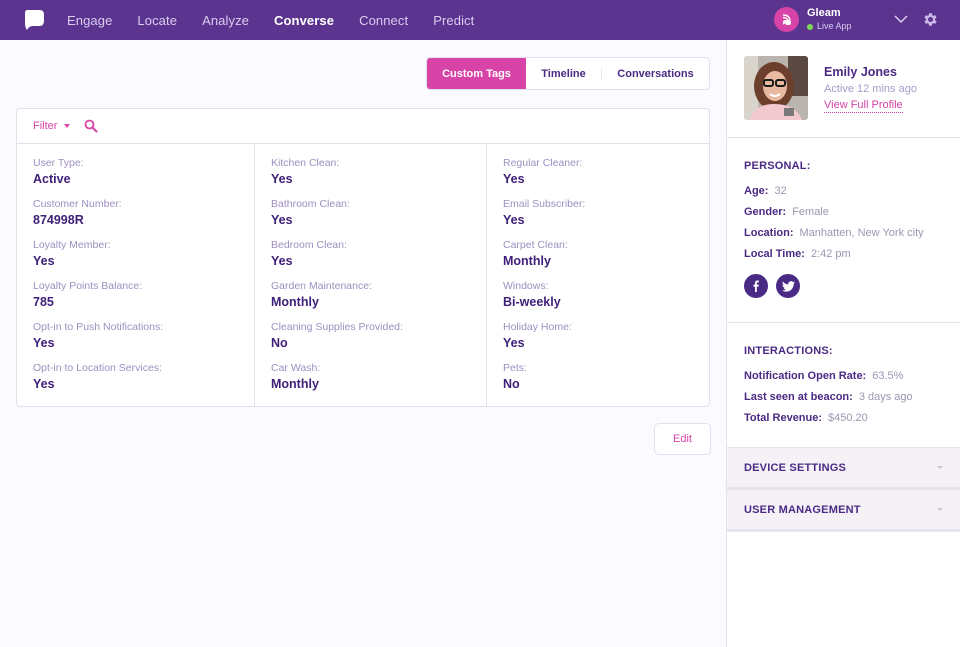 Image resolution: width=960 pixels, height=647 pixels. I want to click on tag-field: Loyalty Member: Yes, so click(135, 258).